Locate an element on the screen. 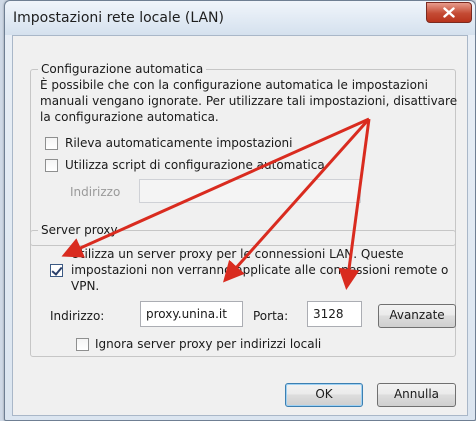 The height and width of the screenshot is (421, 476). title-bar: Impostazioni rete locale (LAN) is located at coordinates (240, 18).